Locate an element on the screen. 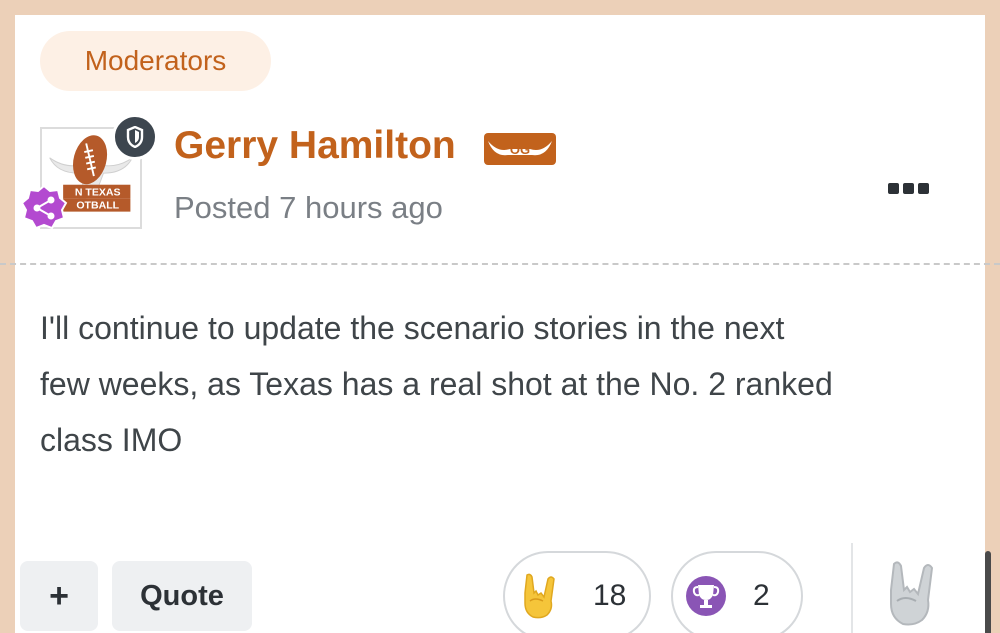 This screenshot has width=1000, height=633. more-options-button is located at coordinates (908, 188).